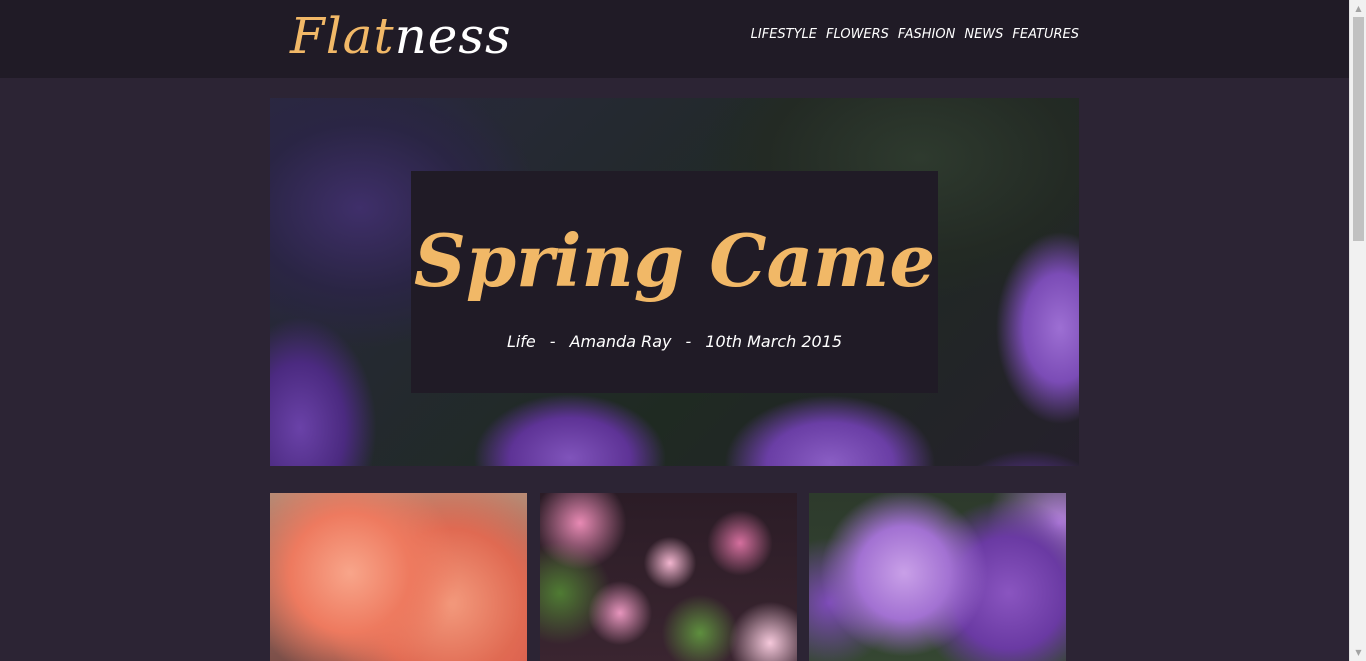  Describe the element at coordinates (668, 577) in the screenshot. I see `post-thumbnail-pink-blossoms` at that location.